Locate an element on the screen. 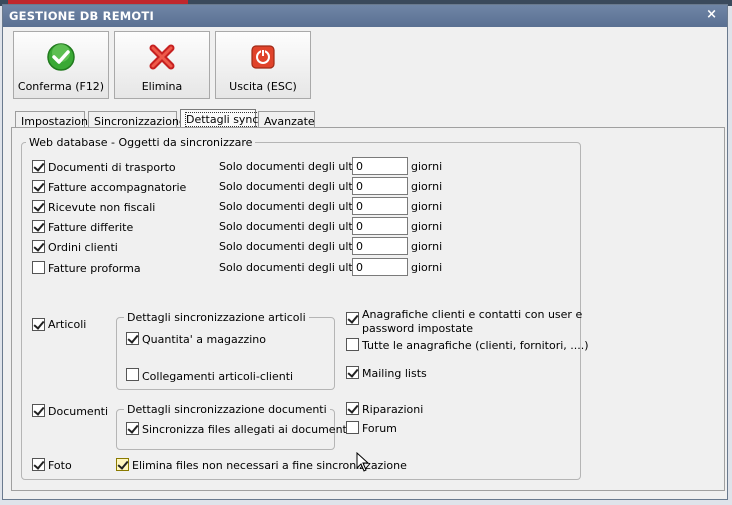 This screenshot has width=732, height=505. articoli-details-title: Dettagli sincronizzazione articoli is located at coordinates (216, 317).